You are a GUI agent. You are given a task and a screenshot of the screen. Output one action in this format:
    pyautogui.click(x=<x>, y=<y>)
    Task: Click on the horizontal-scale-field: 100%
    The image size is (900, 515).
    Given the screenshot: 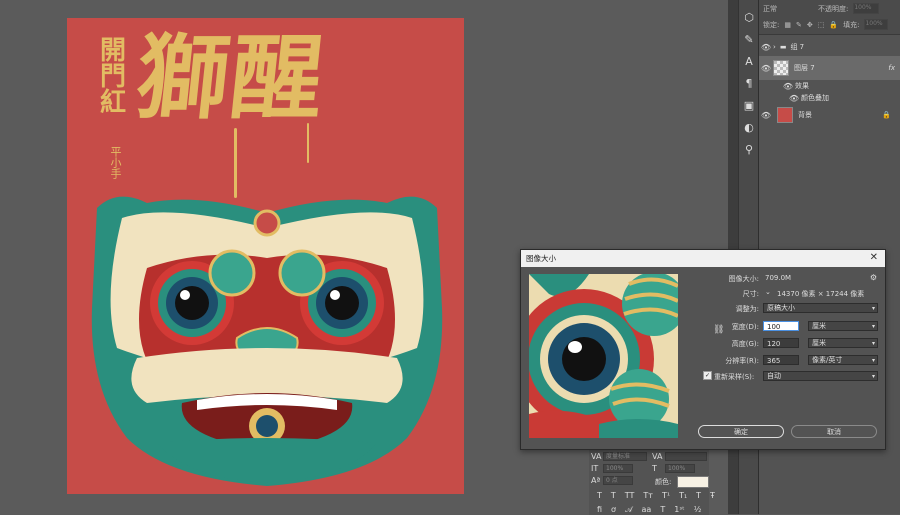 What is the action you would take?
    pyautogui.click(x=680, y=468)
    